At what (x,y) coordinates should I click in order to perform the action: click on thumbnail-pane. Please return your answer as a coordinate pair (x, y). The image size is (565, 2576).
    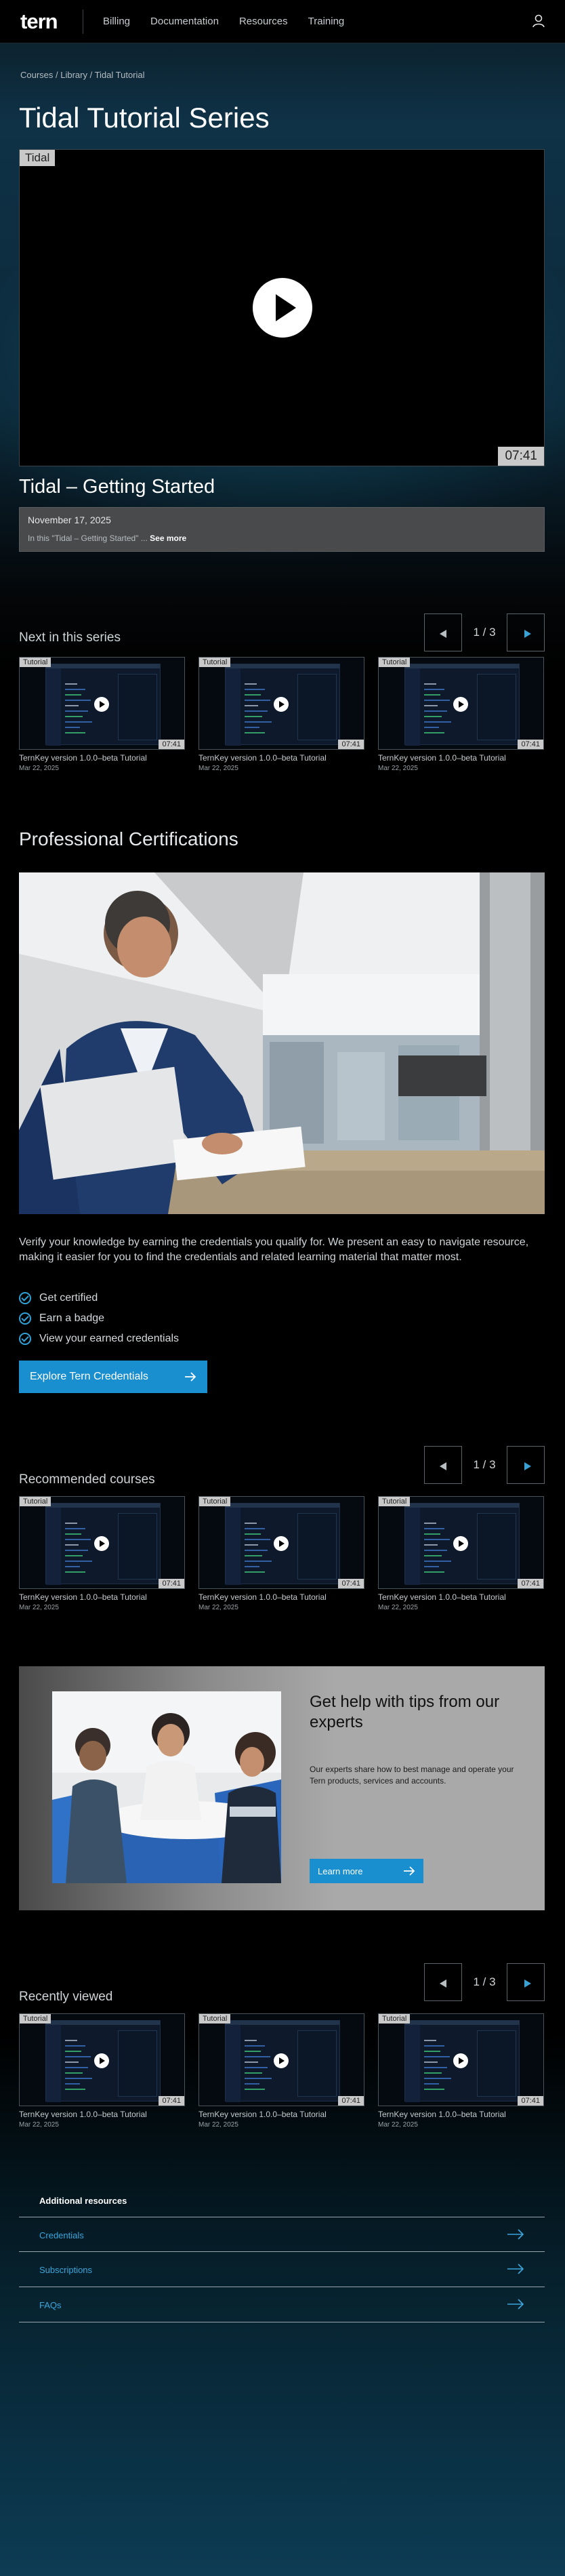
    Looking at the image, I should click on (317, 707).